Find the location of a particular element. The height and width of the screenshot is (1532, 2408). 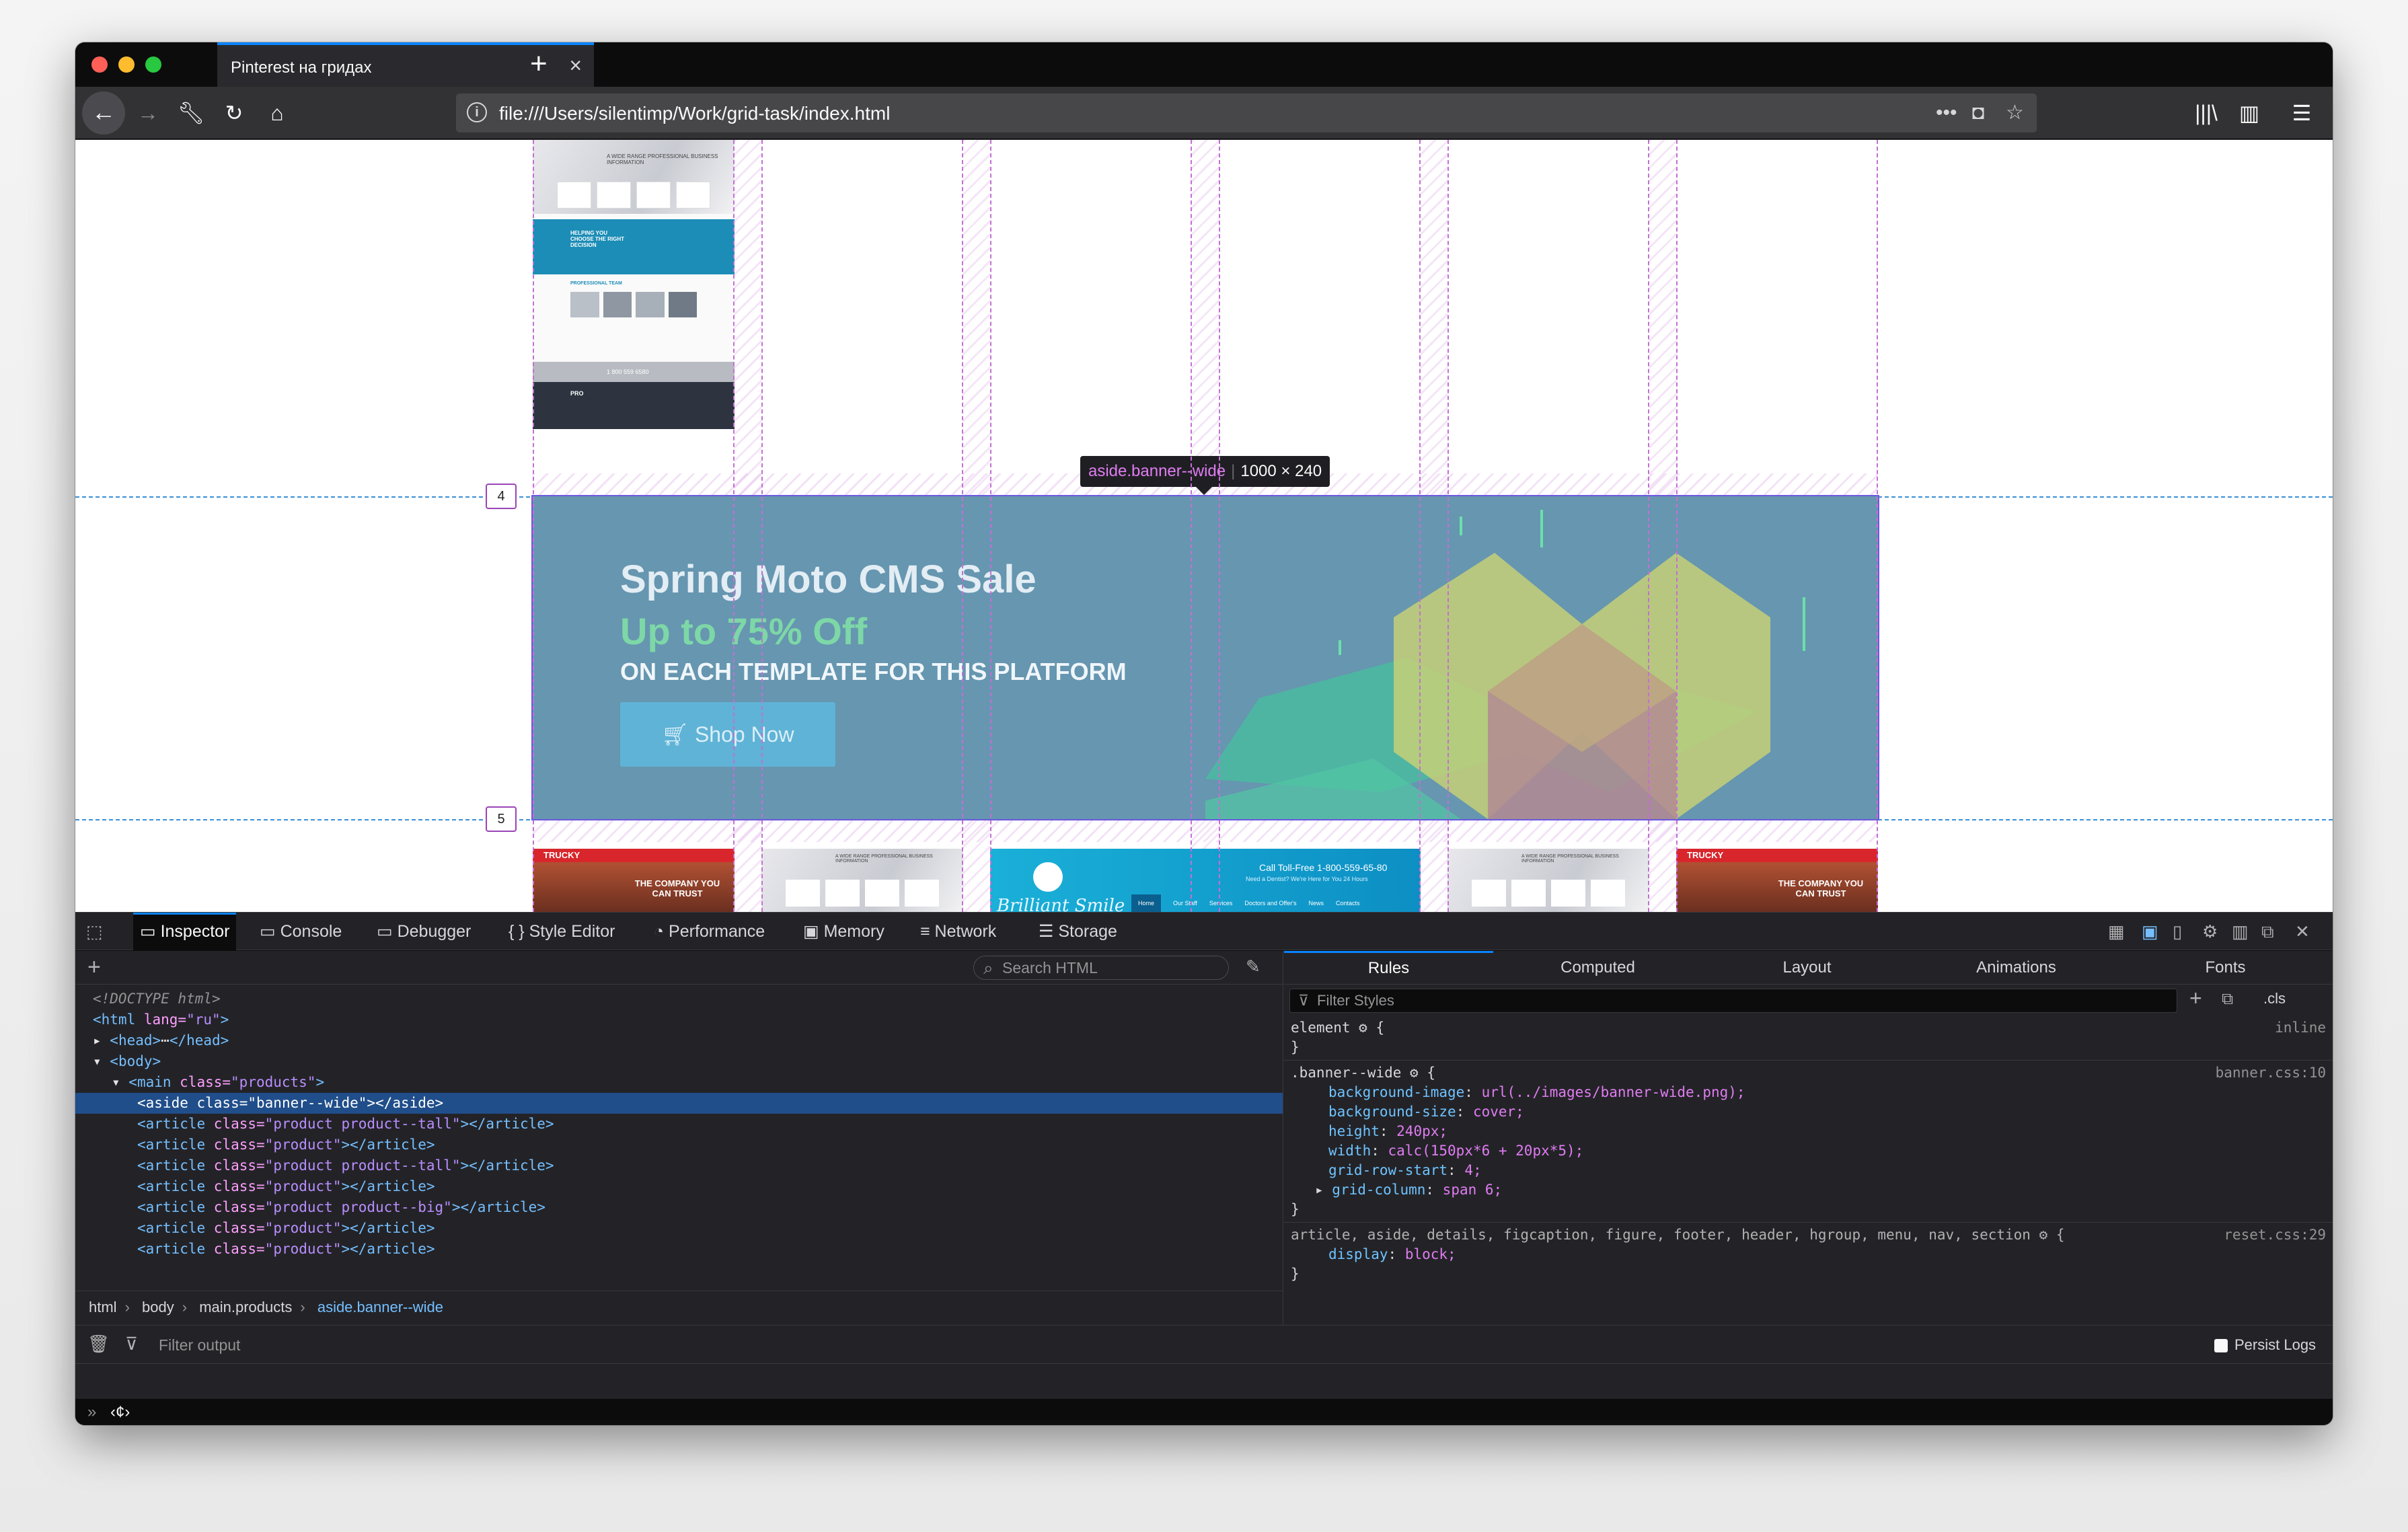

pocket-icon: ◘ is located at coordinates (1978, 113).